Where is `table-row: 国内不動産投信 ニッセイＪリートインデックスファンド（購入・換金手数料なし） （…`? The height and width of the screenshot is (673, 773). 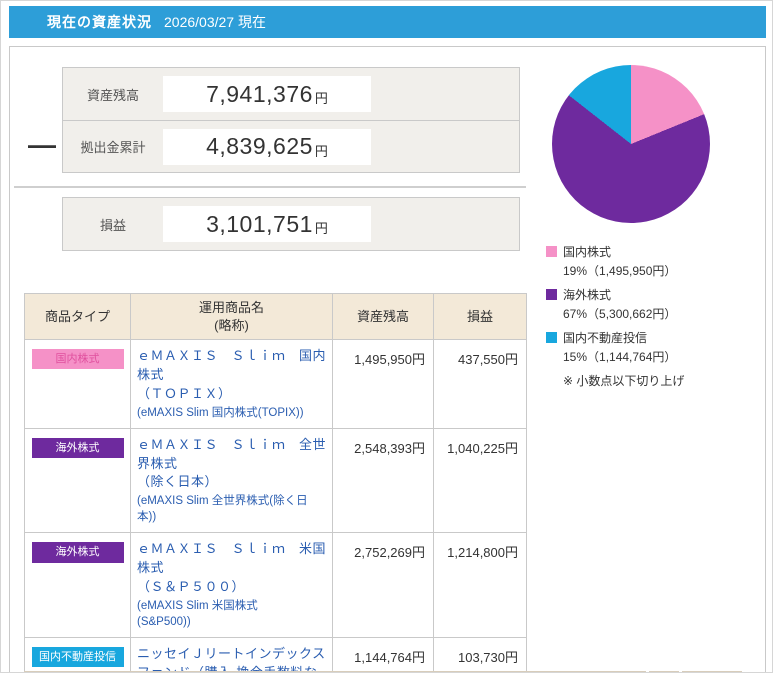
table-row: 国内不動産投信 ニッセイＪリートインデックスファンド（購入・換金手数料なし） （… is located at coordinates (275, 654).